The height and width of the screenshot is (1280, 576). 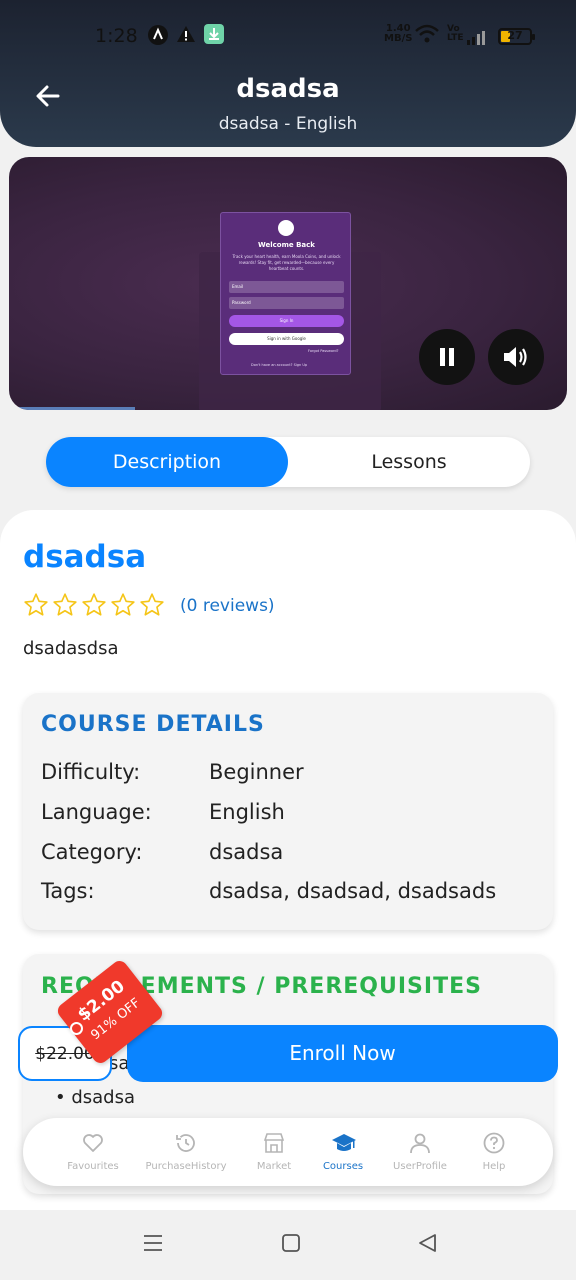 I want to click on warning-icon, so click(x=186, y=36).